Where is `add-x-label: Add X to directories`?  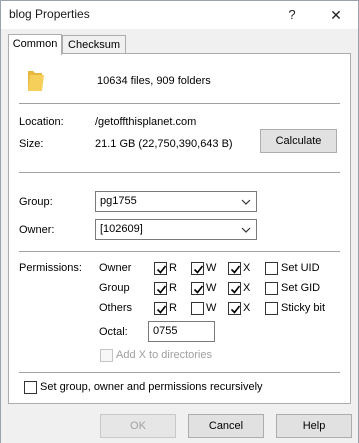
add-x-label: Add X to directories is located at coordinates (164, 355).